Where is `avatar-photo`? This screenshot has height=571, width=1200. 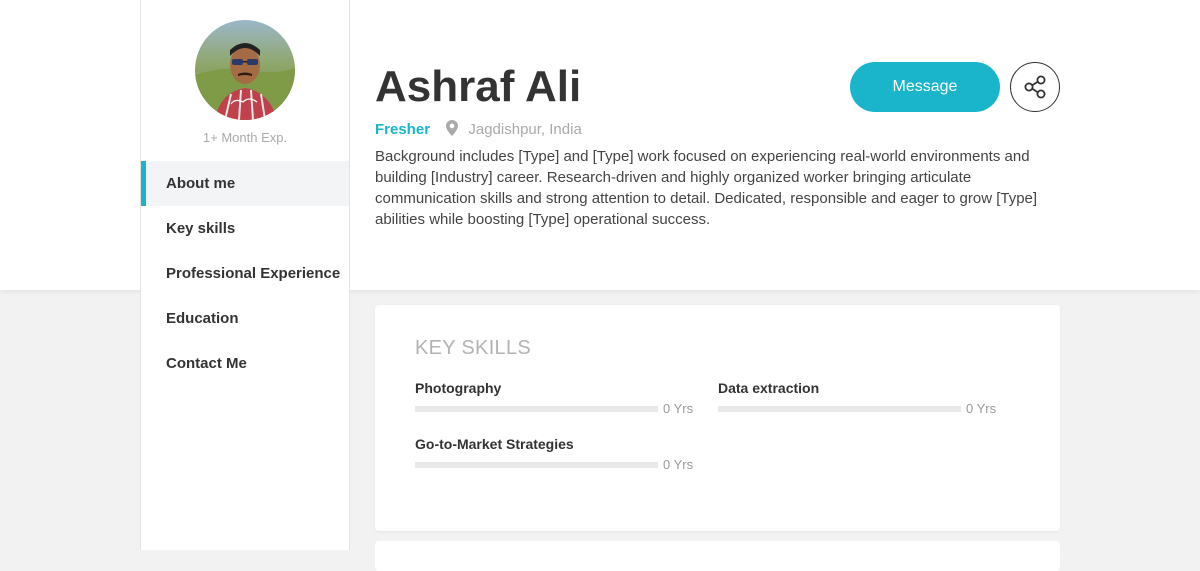
avatar-photo is located at coordinates (245, 70).